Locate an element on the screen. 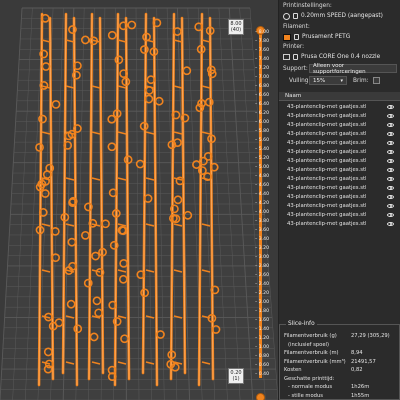  layer-tick-label: – 6.60 is located at coordinates (262, 95).